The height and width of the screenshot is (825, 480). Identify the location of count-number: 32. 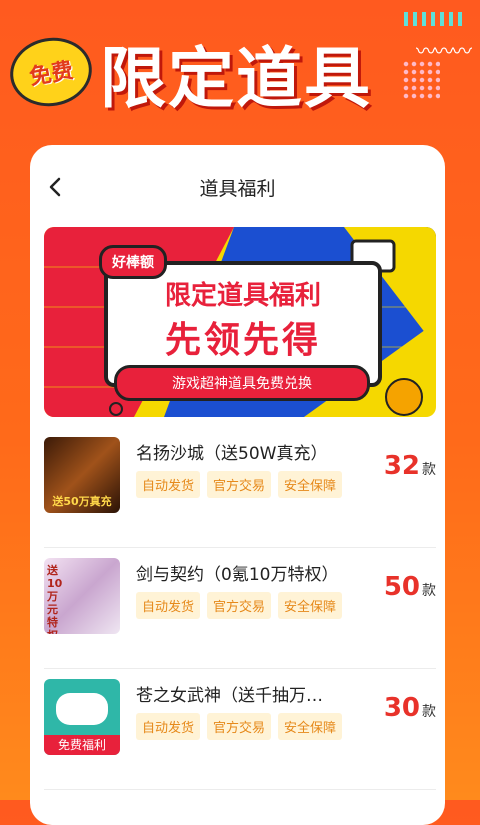
(401, 466).